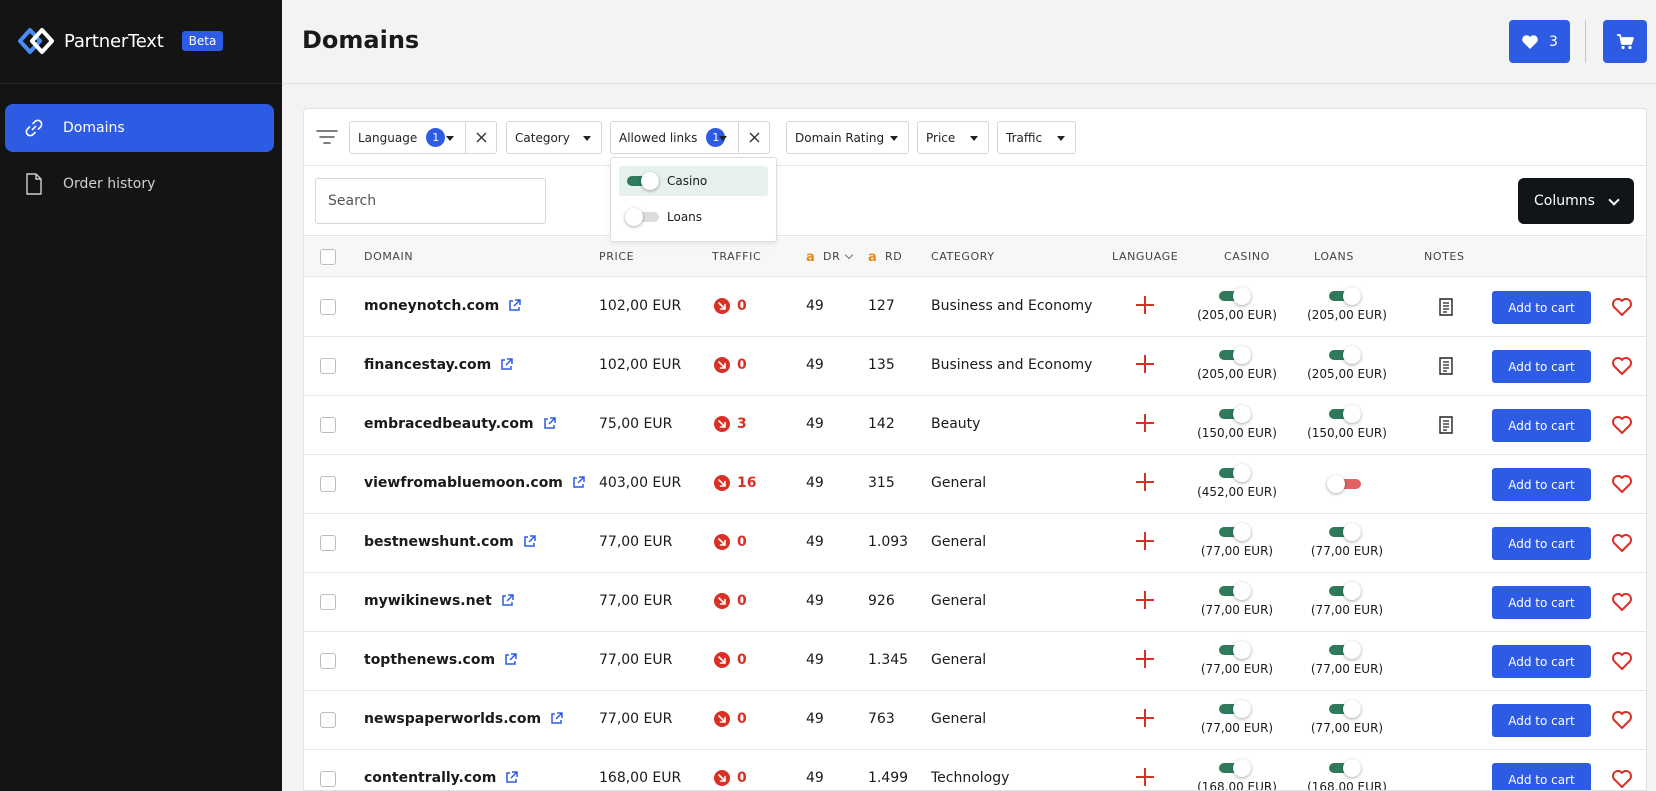 The width and height of the screenshot is (1656, 791). I want to click on filter-language: Language 1, so click(423, 137).